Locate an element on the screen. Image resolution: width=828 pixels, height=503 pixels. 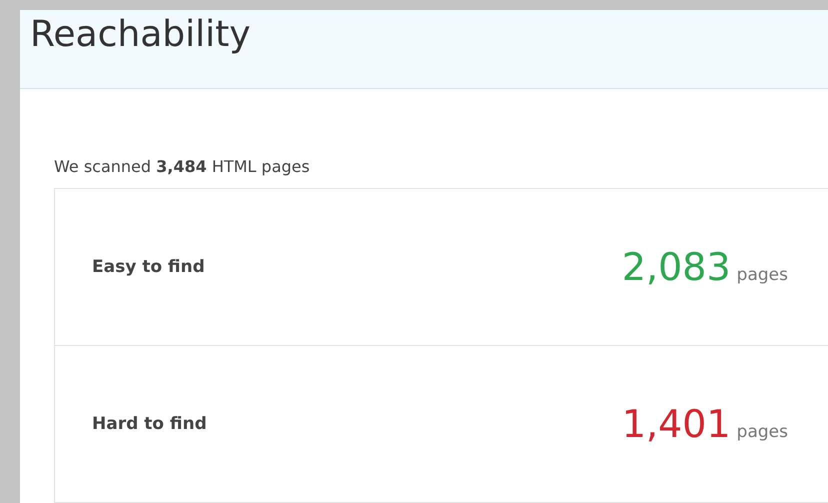
stat-label: Hard to find is located at coordinates (149, 424).